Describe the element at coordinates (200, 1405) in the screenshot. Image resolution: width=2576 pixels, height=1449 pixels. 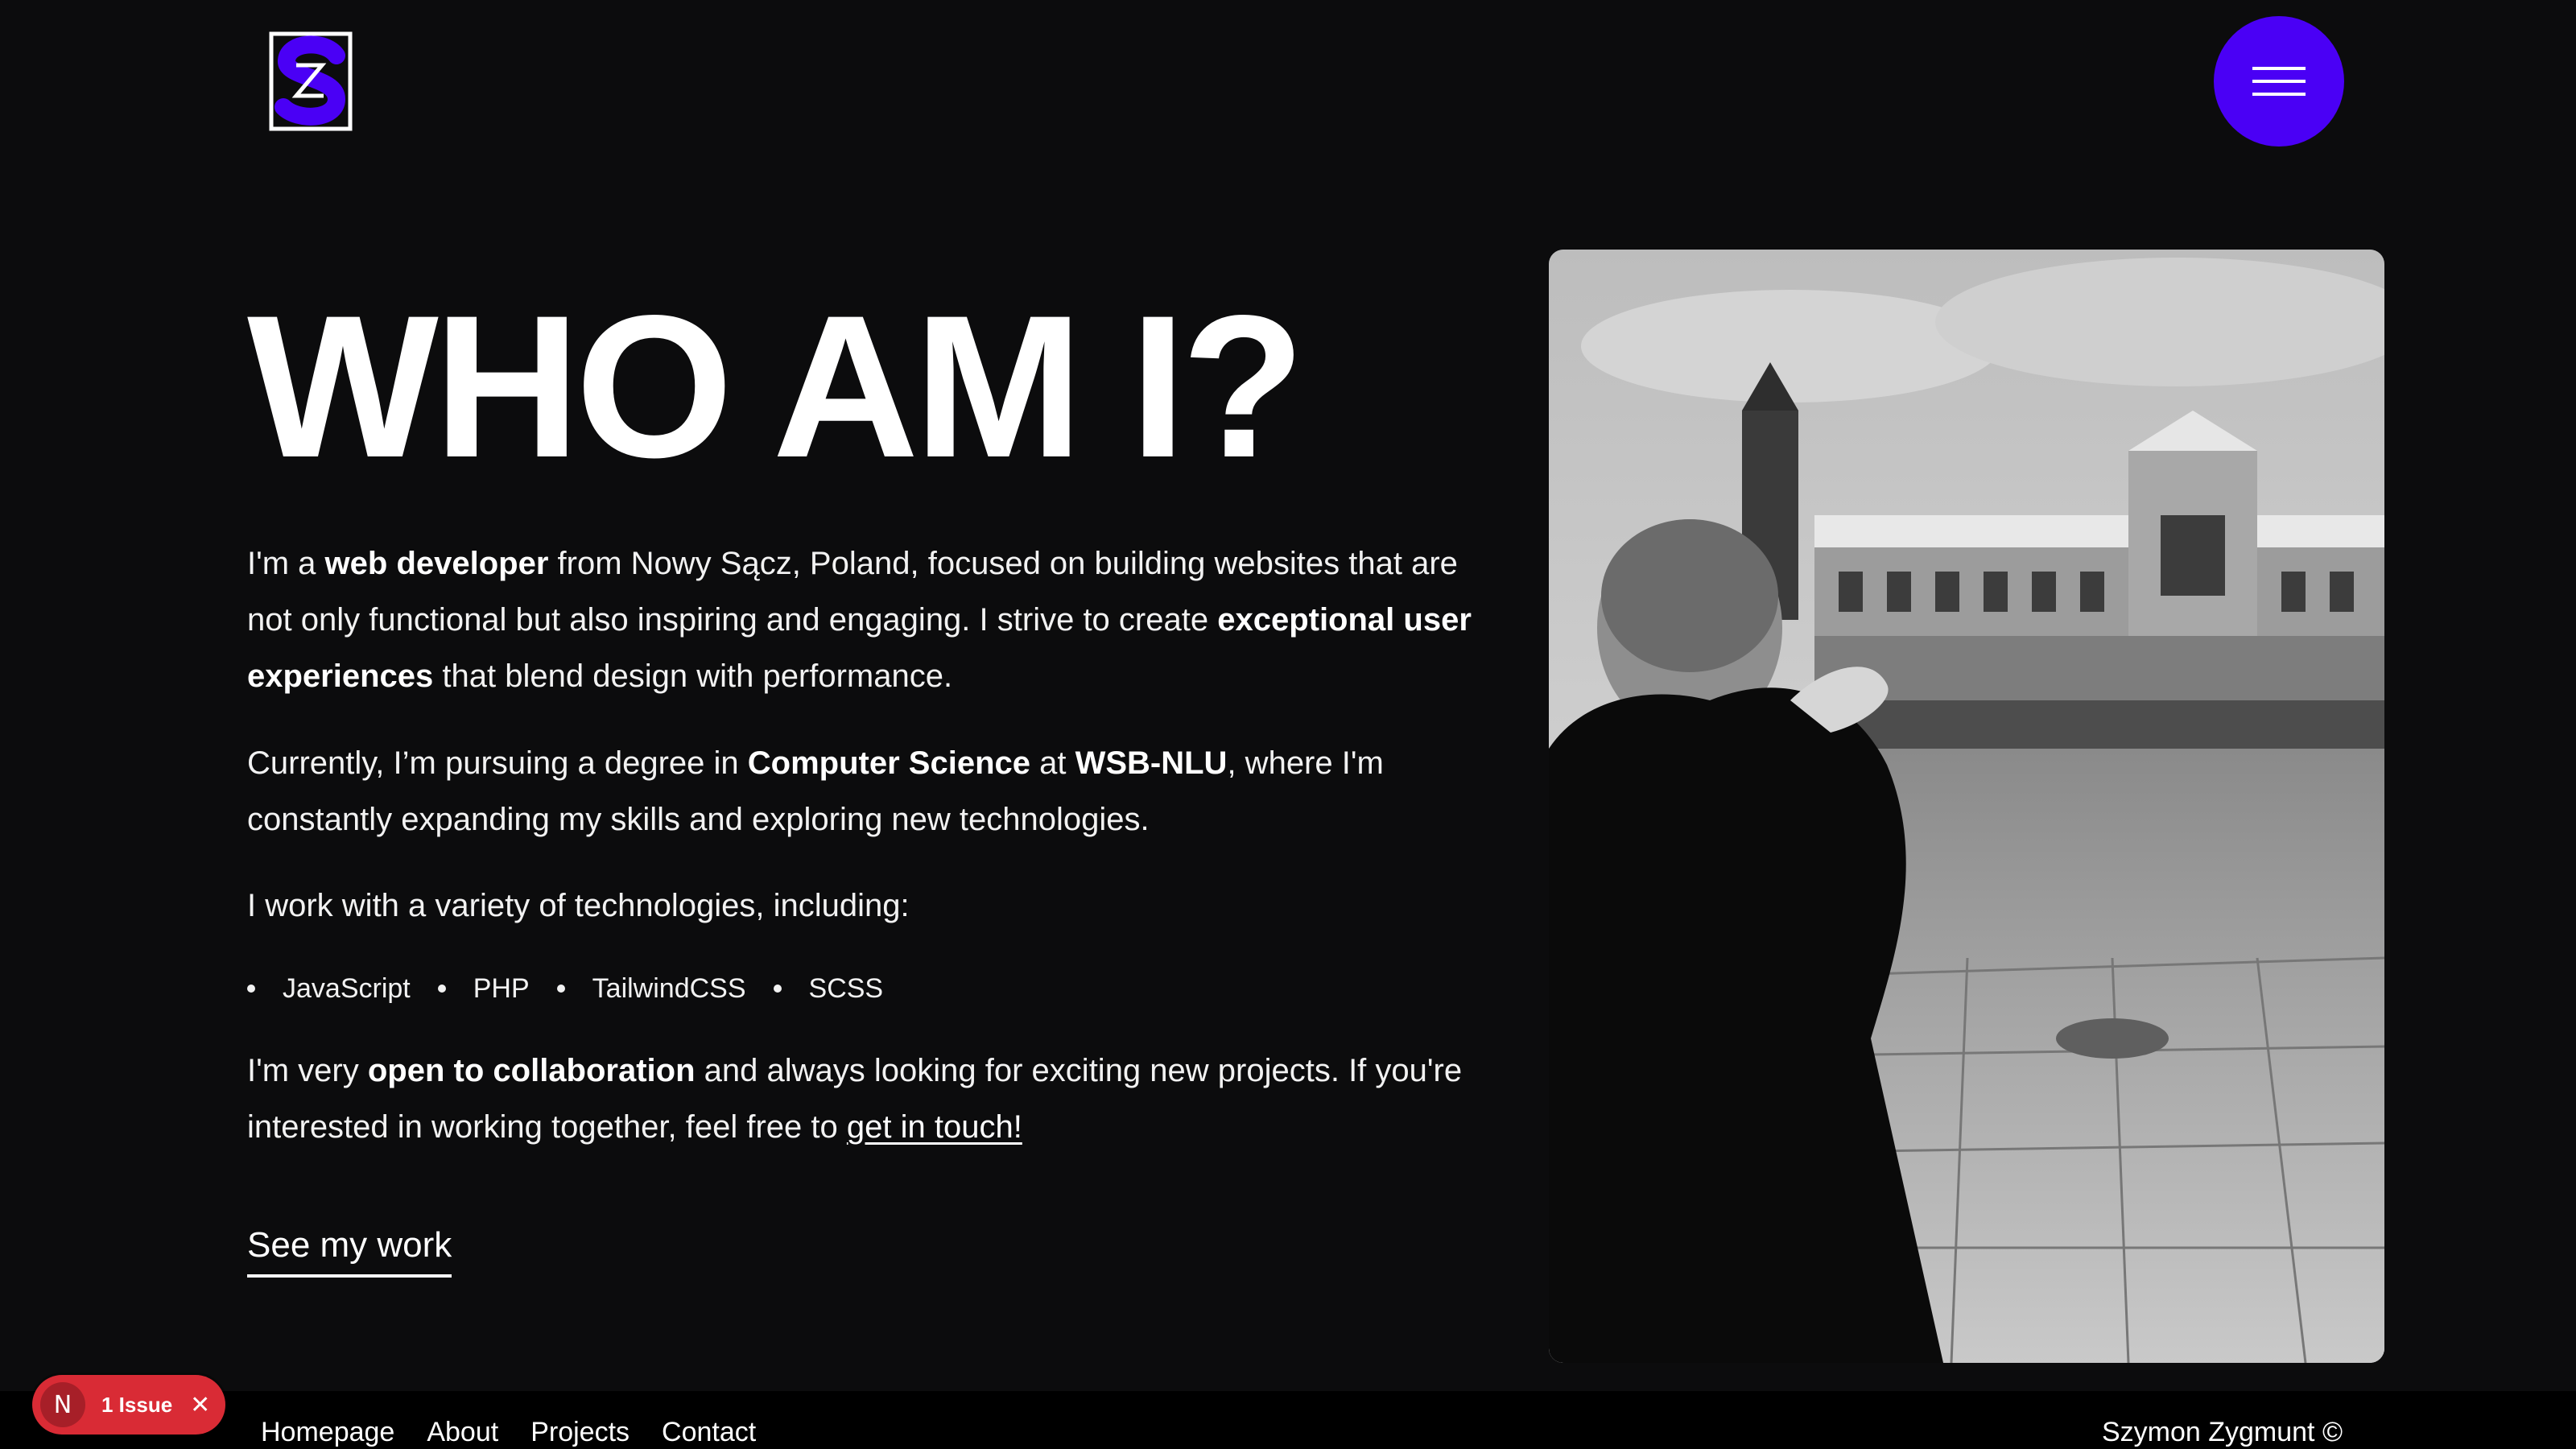
I see `close-icon: ✕` at that location.